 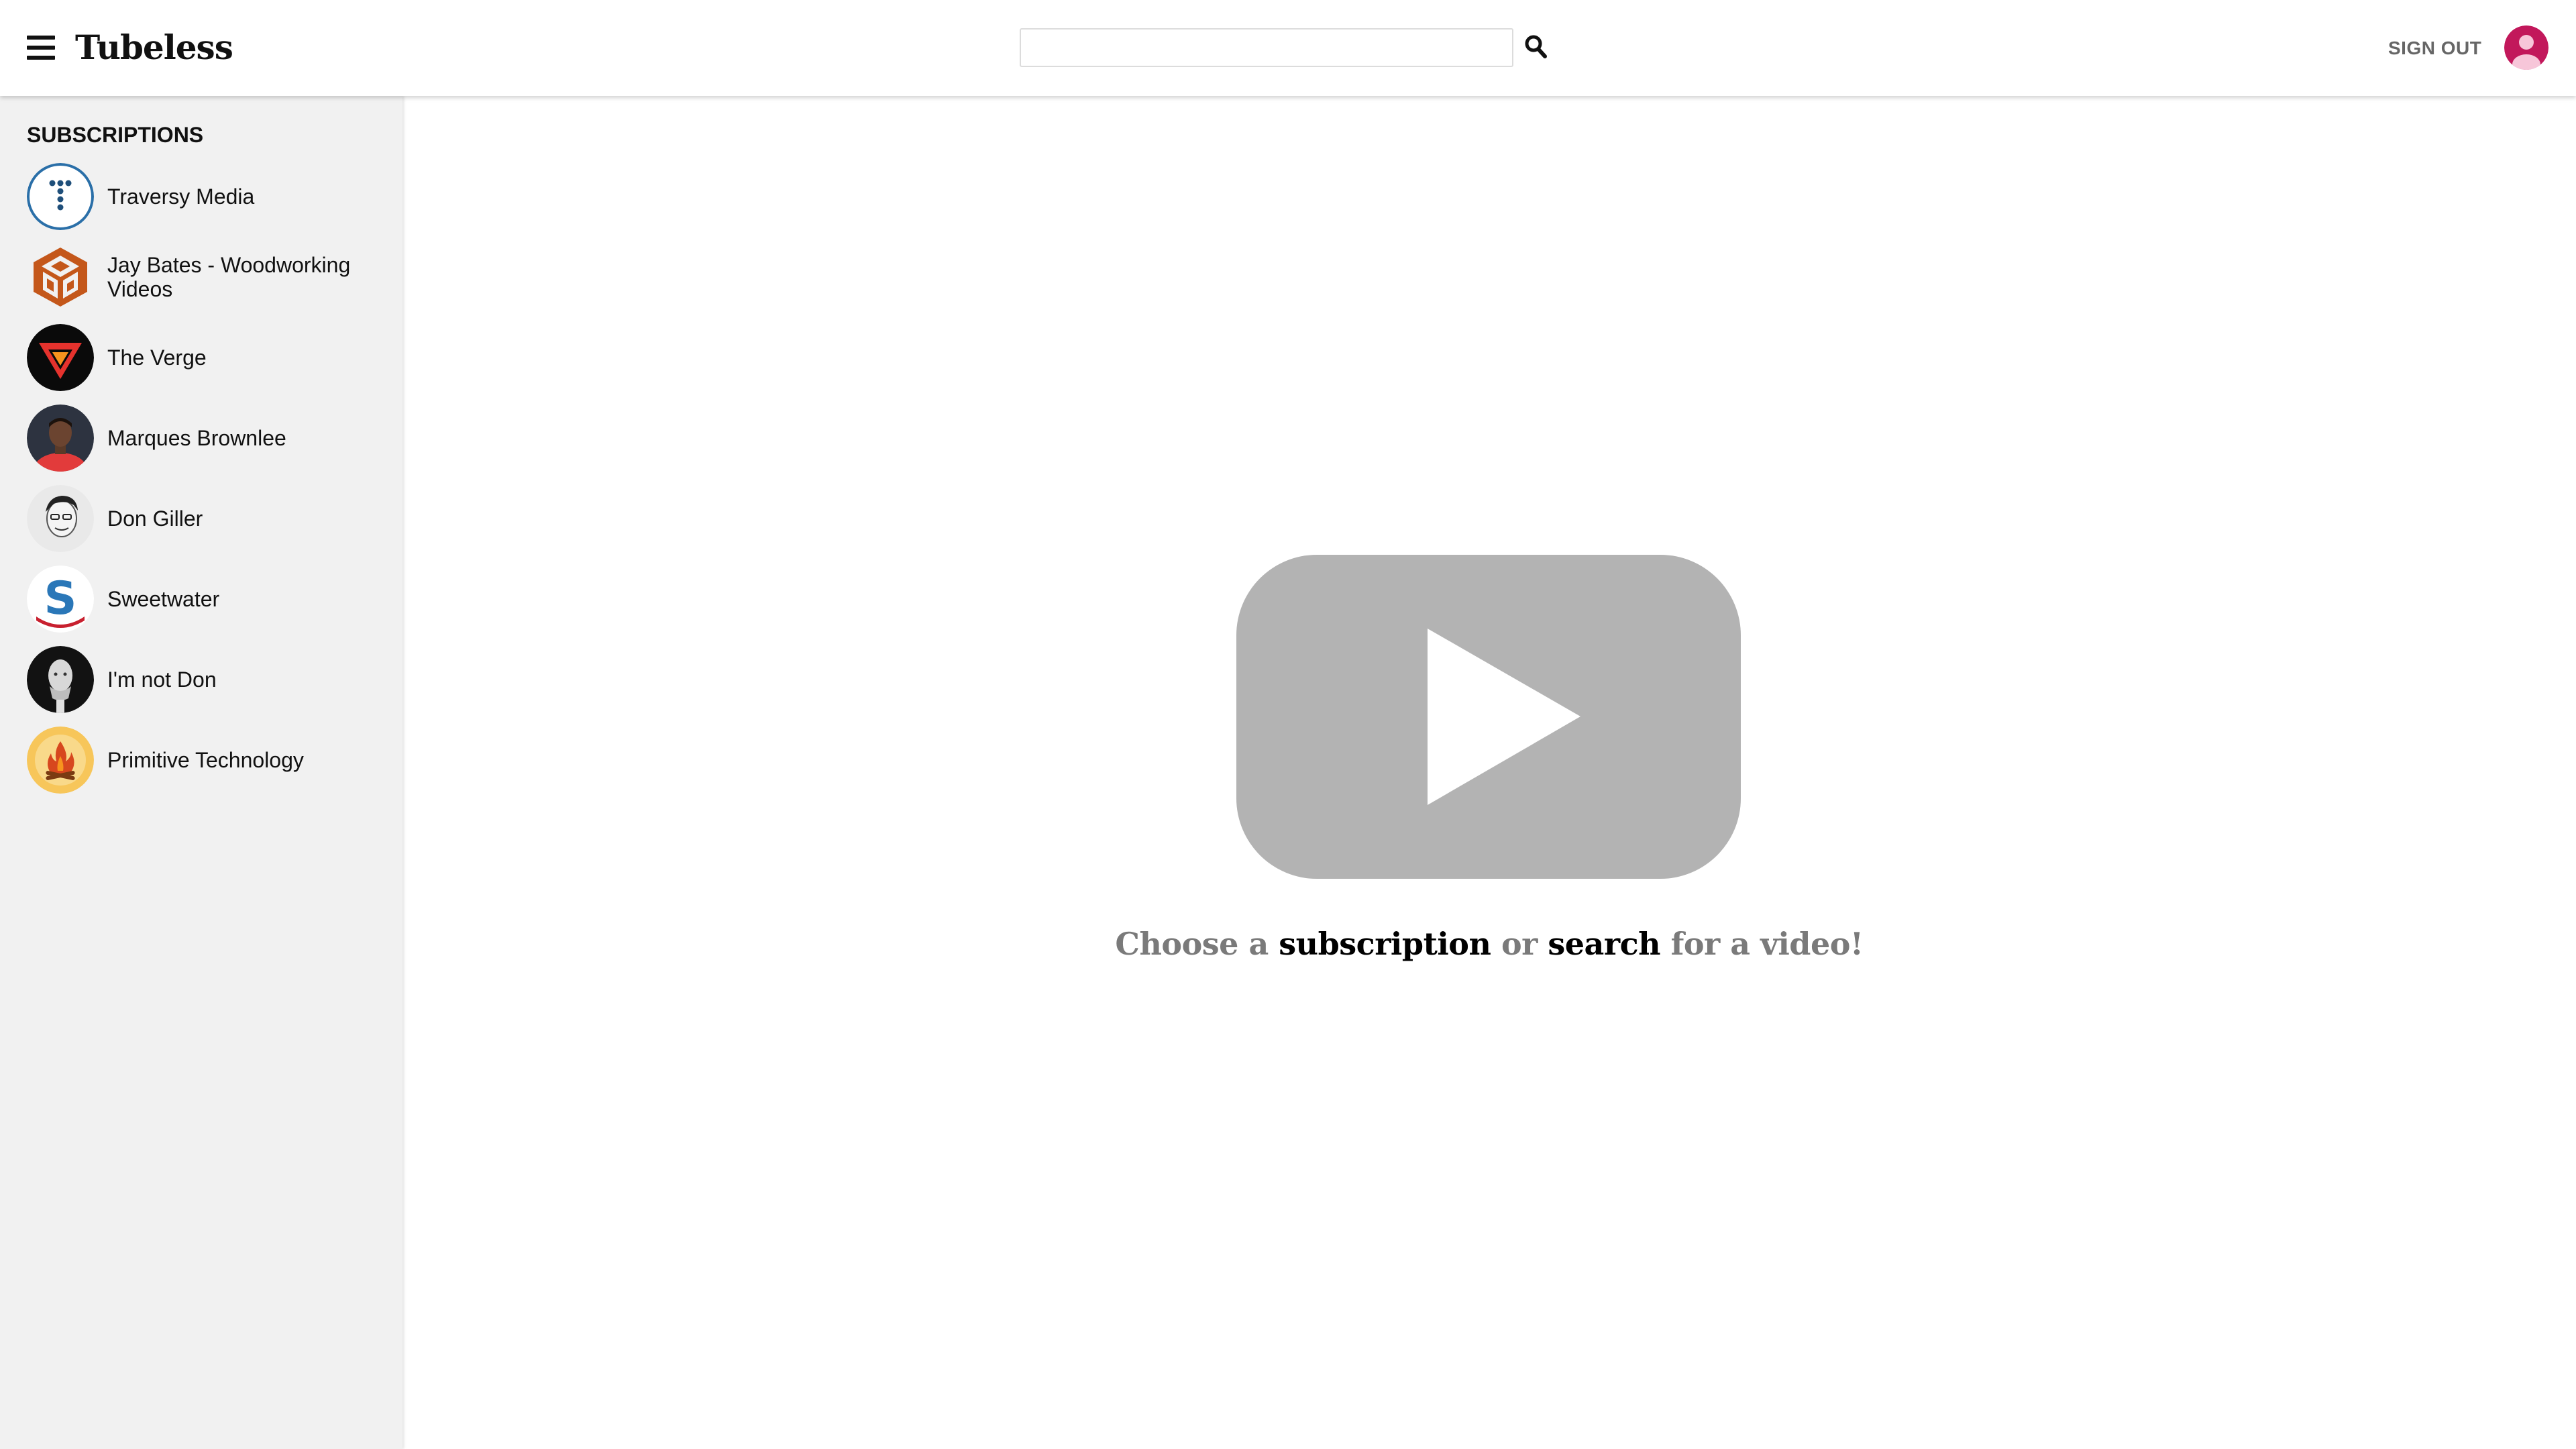 I want to click on subscription-name: Marques Brownlee, so click(x=196, y=438).